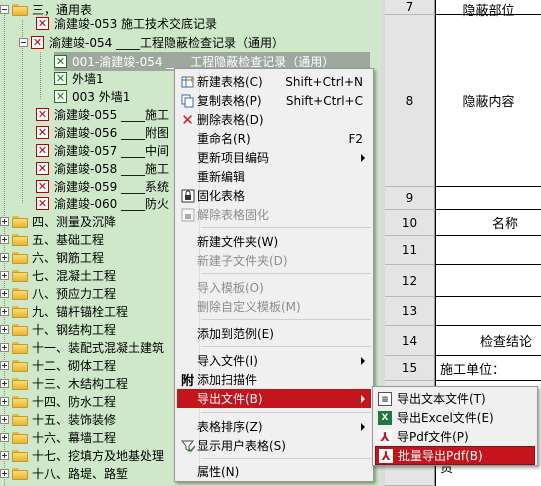 Image resolution: width=541 pixels, height=486 pixels. I want to click on tree-item: ✕ 渝建竣-060 ____防火, so click(102, 203).